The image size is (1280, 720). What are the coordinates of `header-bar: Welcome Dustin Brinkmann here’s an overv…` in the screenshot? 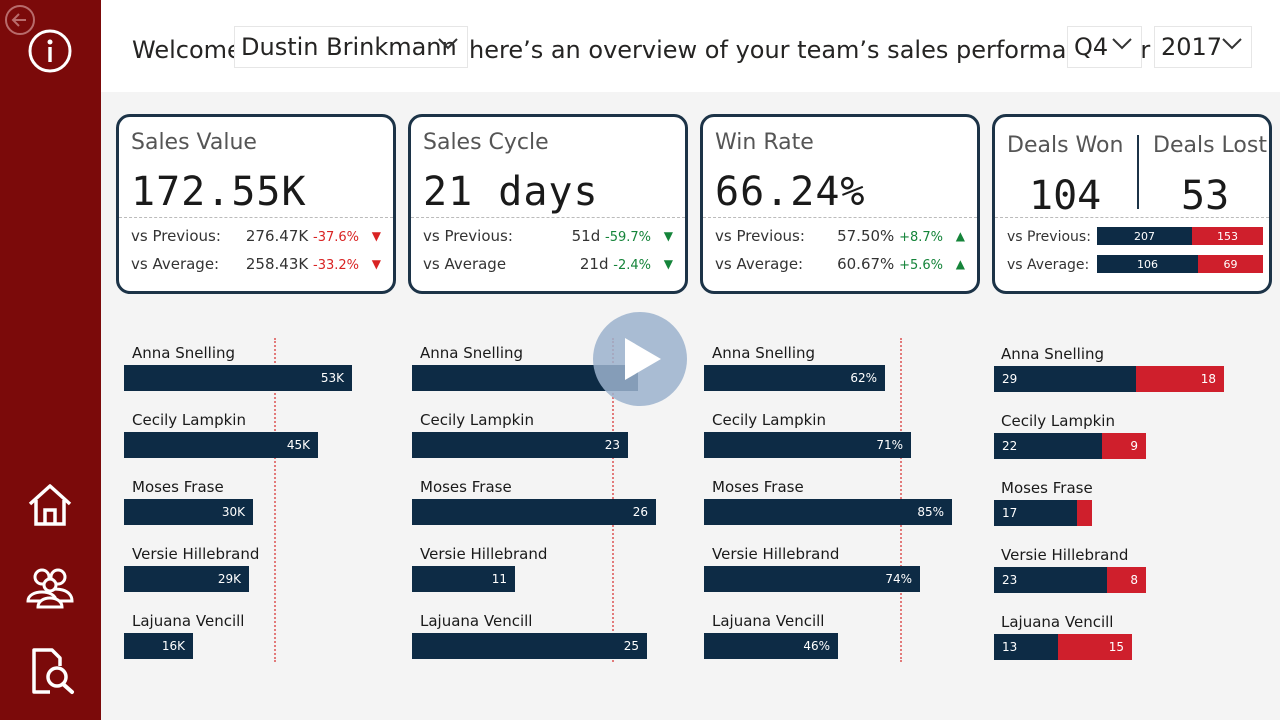 It's located at (690, 46).